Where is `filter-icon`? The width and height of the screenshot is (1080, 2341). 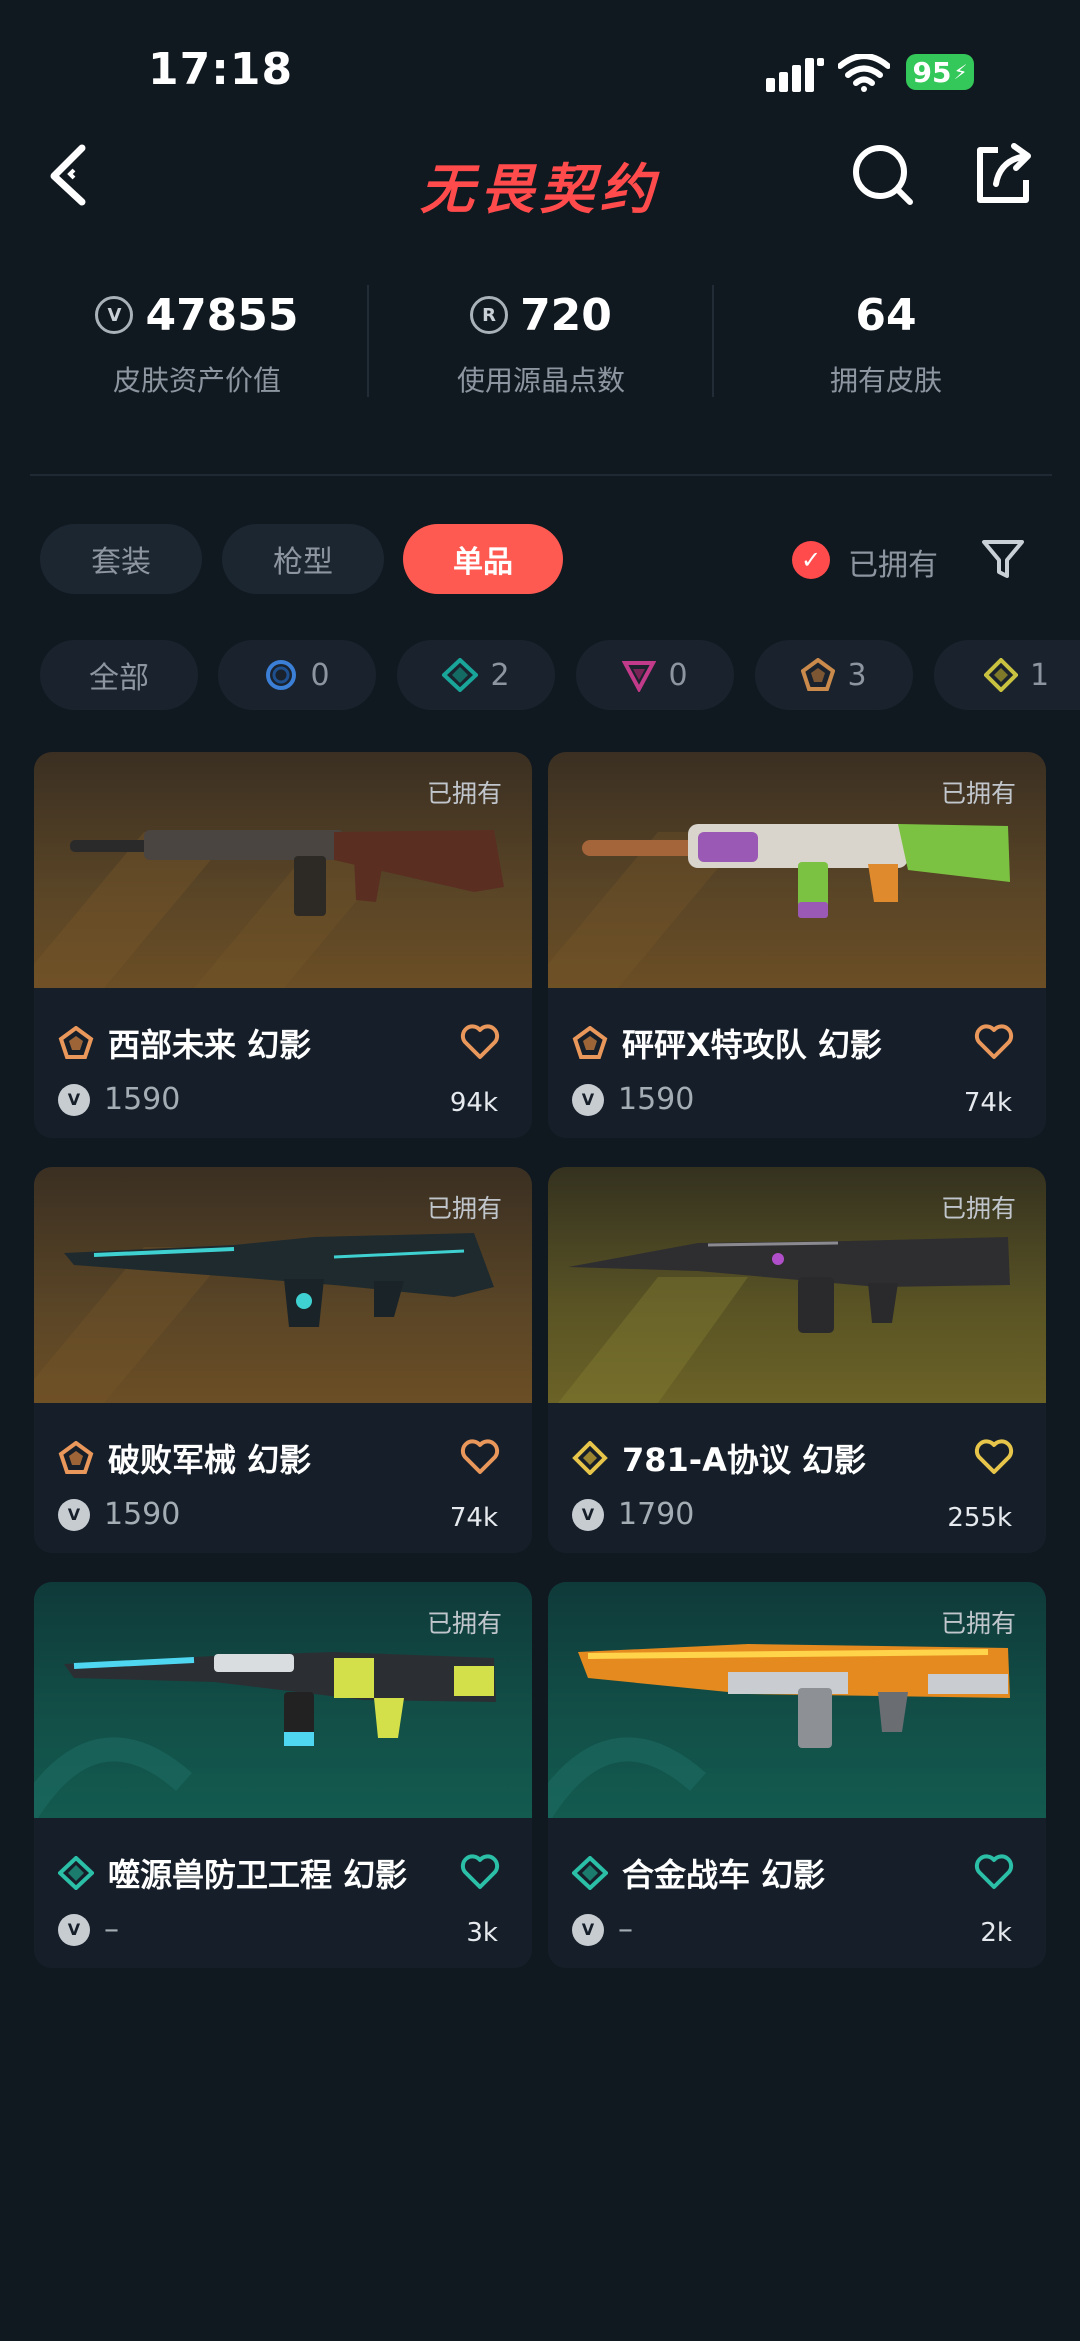 filter-icon is located at coordinates (1003, 559).